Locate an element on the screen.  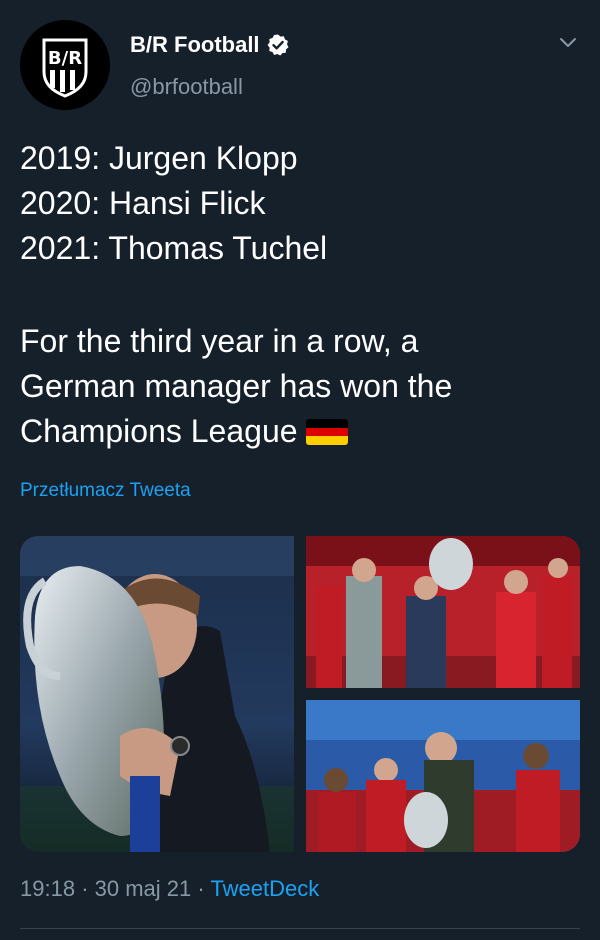
chevron-down-icon is located at coordinates (568, 42).